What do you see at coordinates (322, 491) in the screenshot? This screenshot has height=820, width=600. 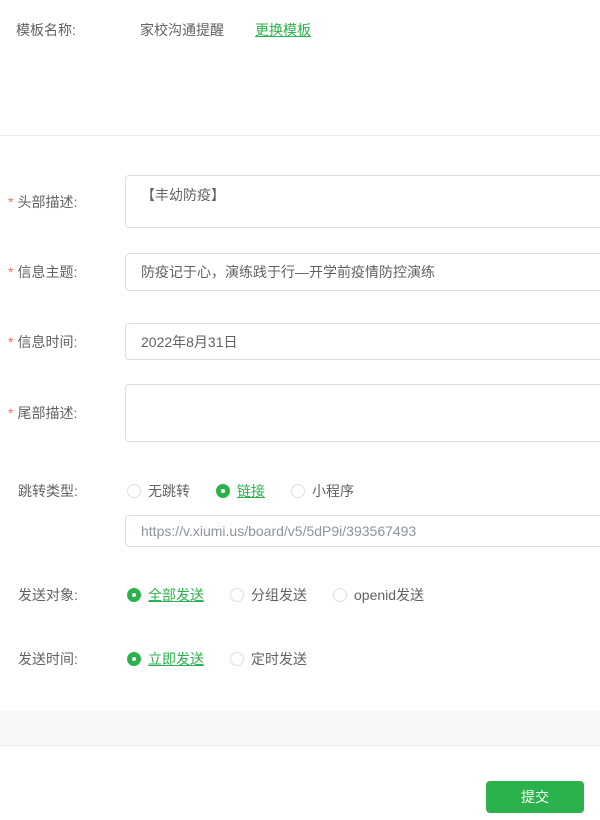 I see `radio-miniprogram: 小程序` at bounding box center [322, 491].